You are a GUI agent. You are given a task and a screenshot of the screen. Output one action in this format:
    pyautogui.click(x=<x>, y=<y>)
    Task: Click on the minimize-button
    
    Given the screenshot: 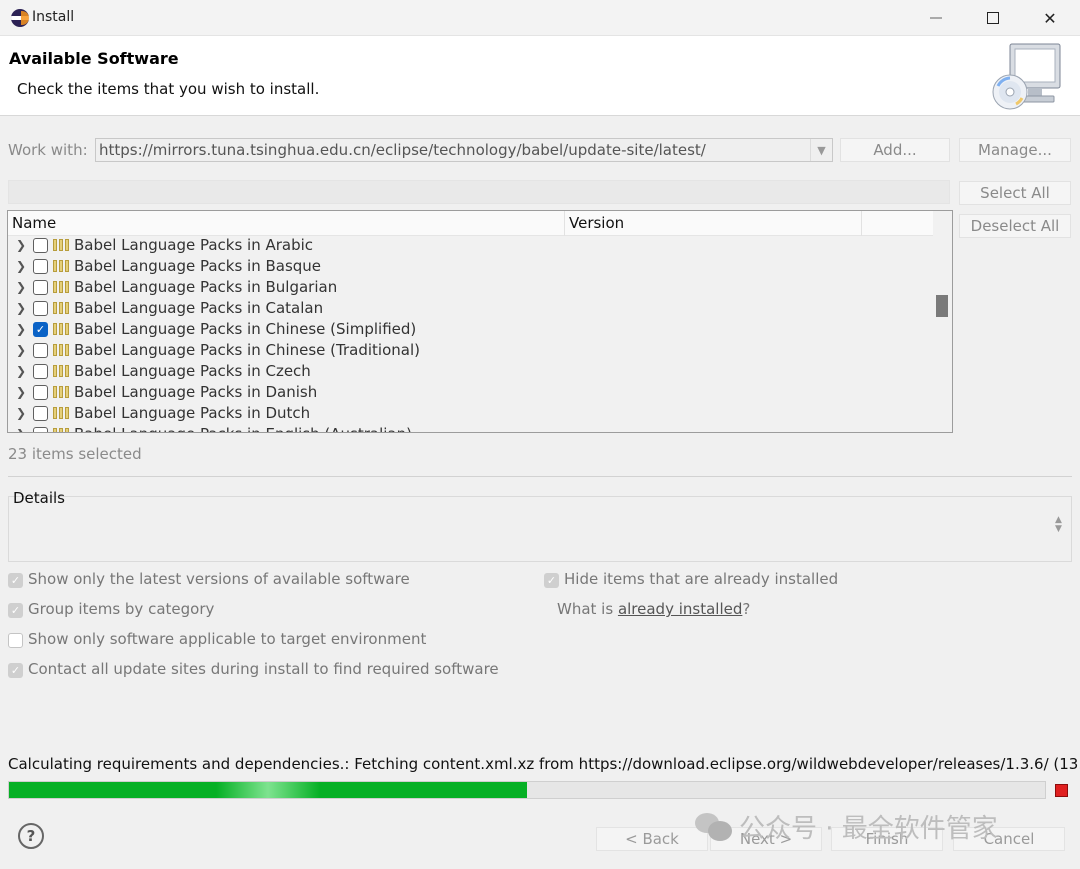 What is the action you would take?
    pyautogui.click(x=936, y=18)
    